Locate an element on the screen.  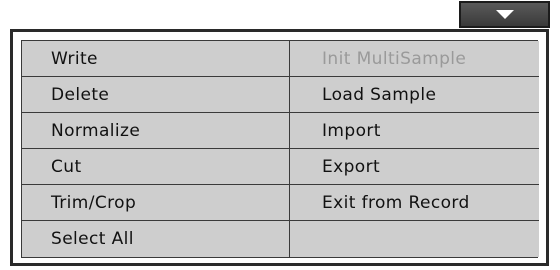
menu-item-trim-crop: Trim/Crop is located at coordinates (156, 203).